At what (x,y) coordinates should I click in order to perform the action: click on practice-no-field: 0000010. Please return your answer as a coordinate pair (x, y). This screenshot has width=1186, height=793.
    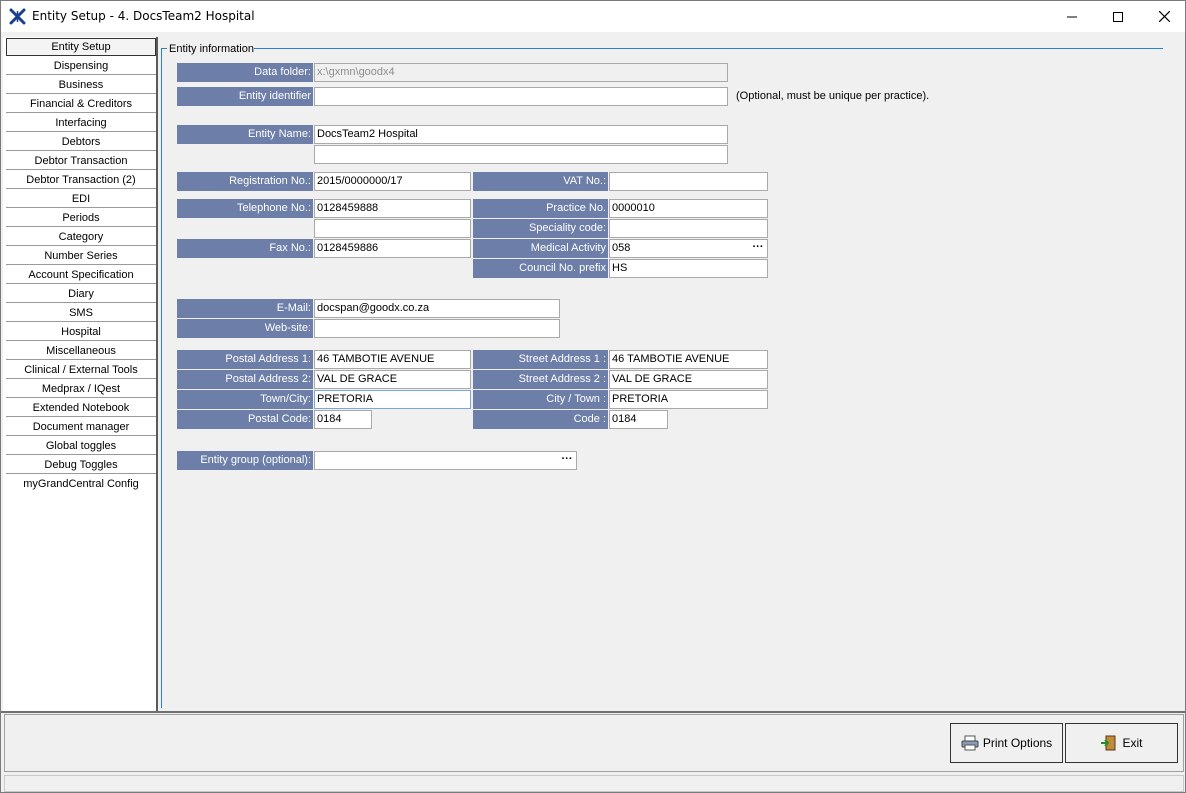
    Looking at the image, I should click on (688, 208).